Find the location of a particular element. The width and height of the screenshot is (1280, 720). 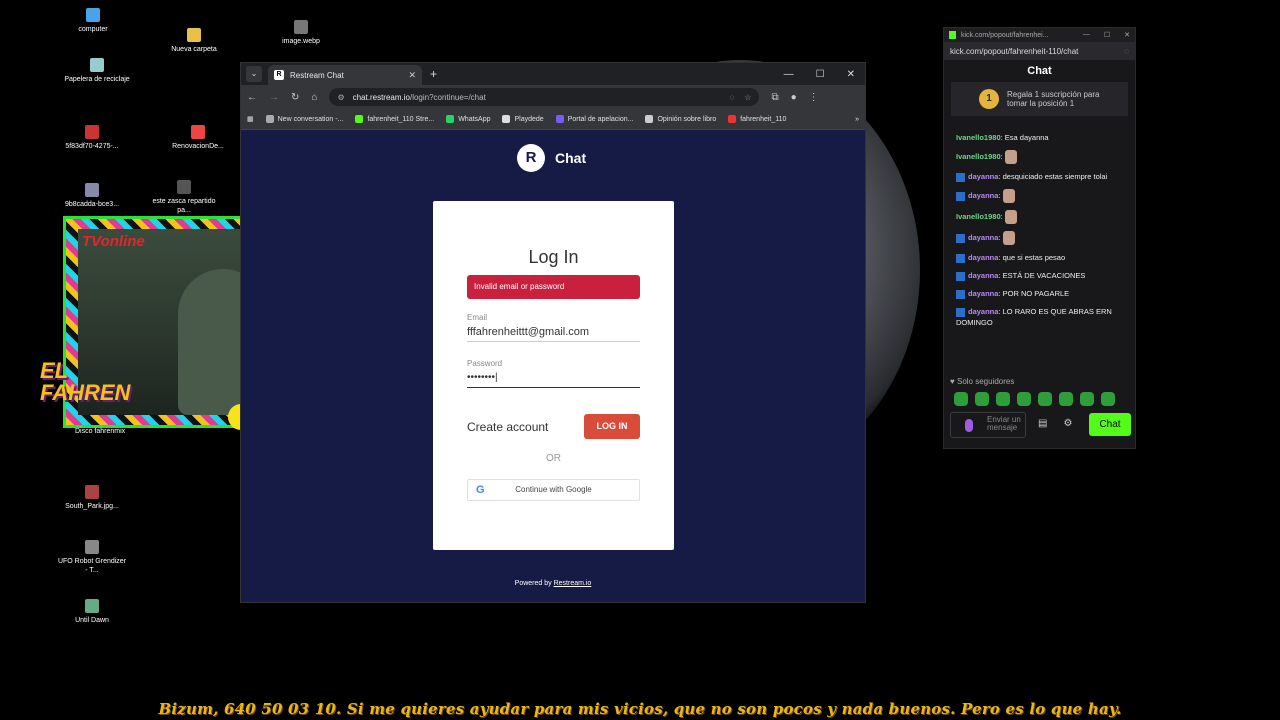

chat-text: ESTÁ DE VACACIONES is located at coordinates (1044, 275).